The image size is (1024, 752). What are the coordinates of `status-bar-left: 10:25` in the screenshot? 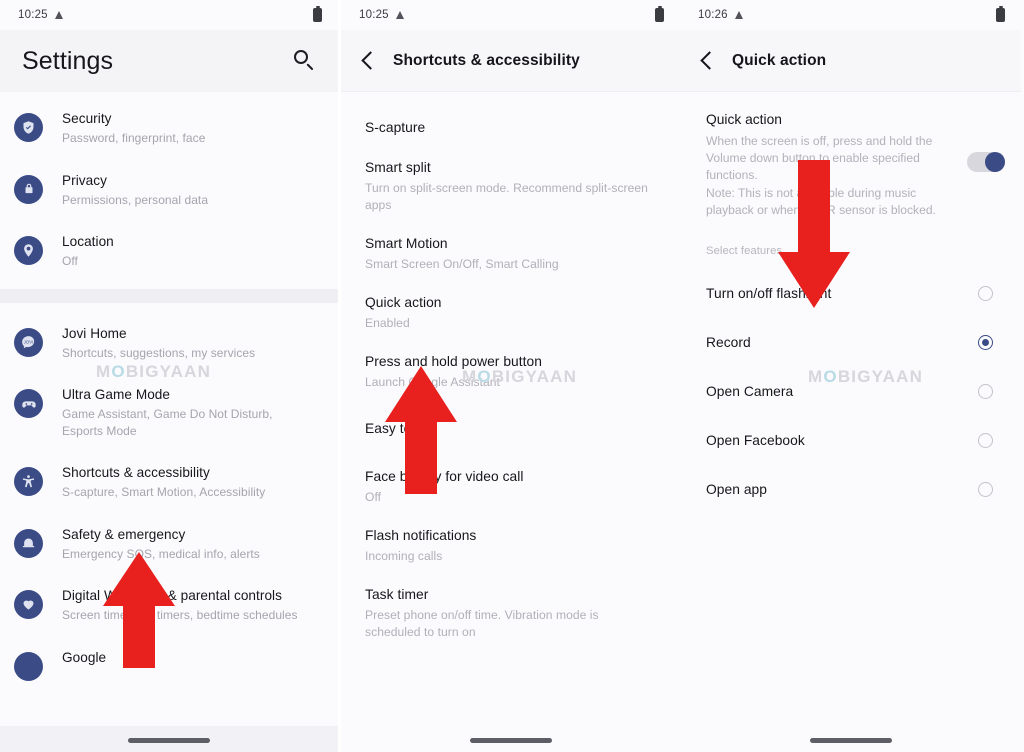 It's located at (40, 15).